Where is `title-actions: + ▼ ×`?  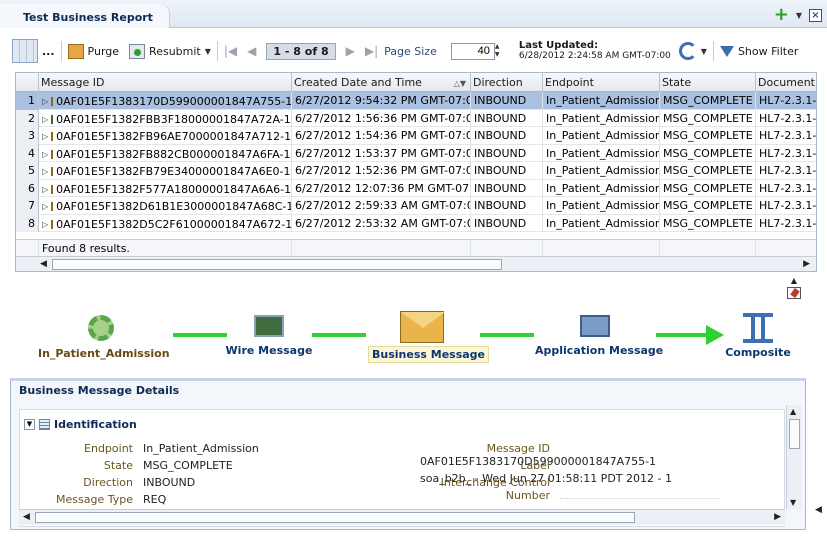
title-actions: + ▼ × is located at coordinates (798, 15).